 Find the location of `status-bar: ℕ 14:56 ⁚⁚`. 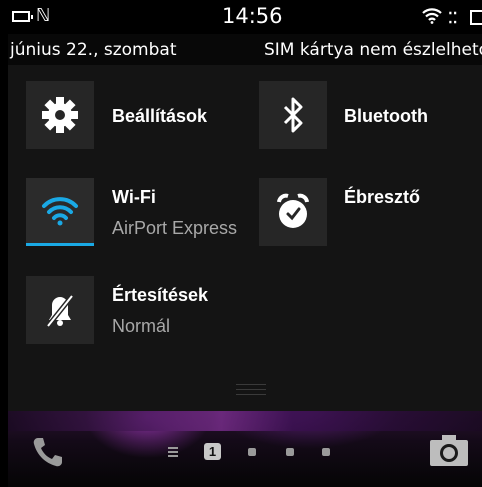

status-bar: ℕ 14:56 ⁚⁚ is located at coordinates (245, 17).